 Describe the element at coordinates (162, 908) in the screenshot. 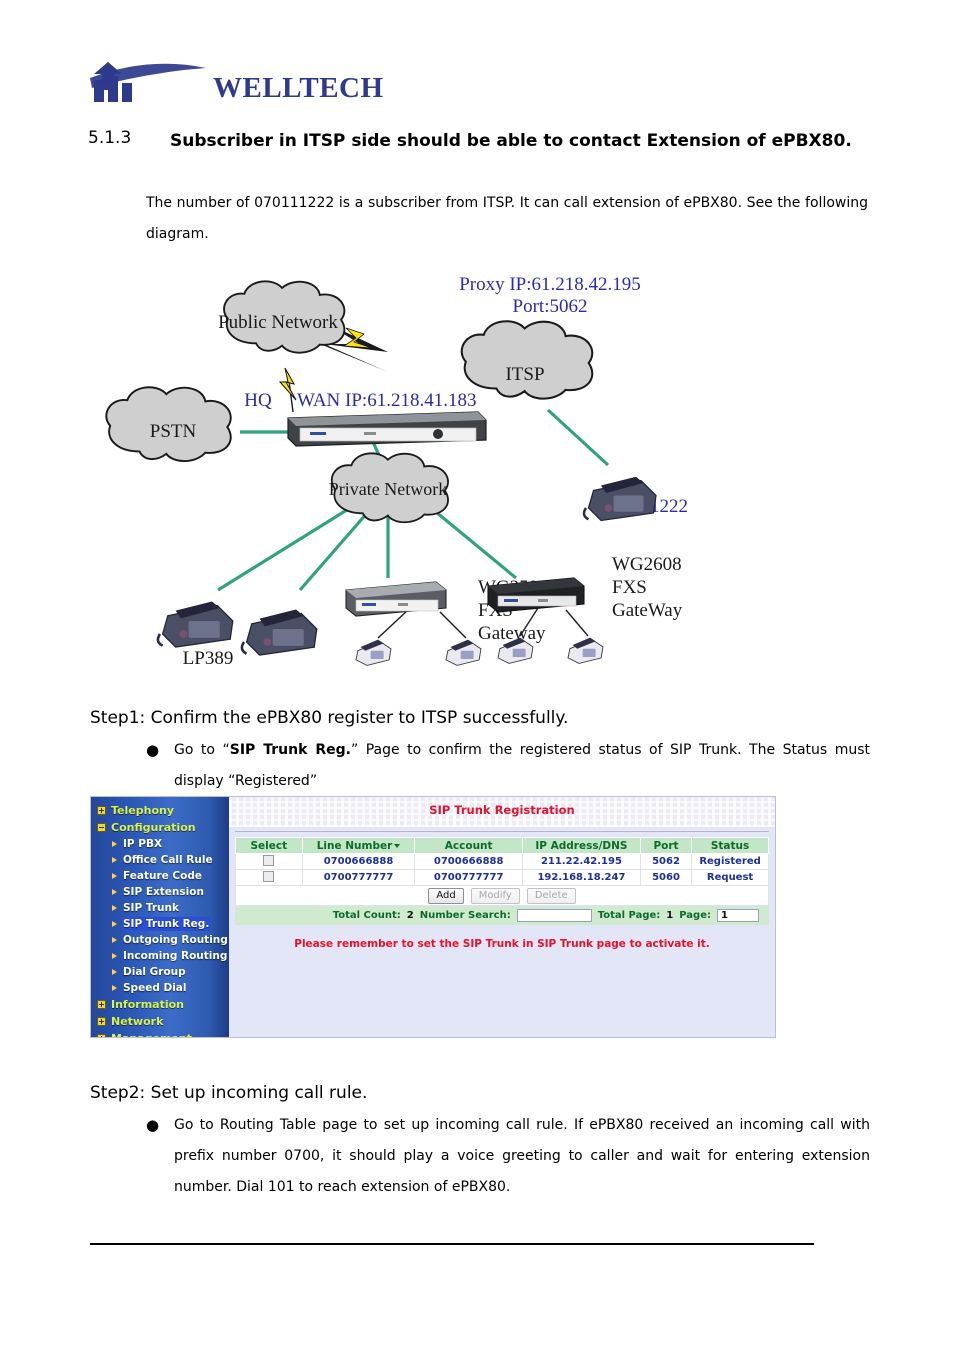

I see `sidebar-item-sip-trunk: SIP Trunk` at that location.